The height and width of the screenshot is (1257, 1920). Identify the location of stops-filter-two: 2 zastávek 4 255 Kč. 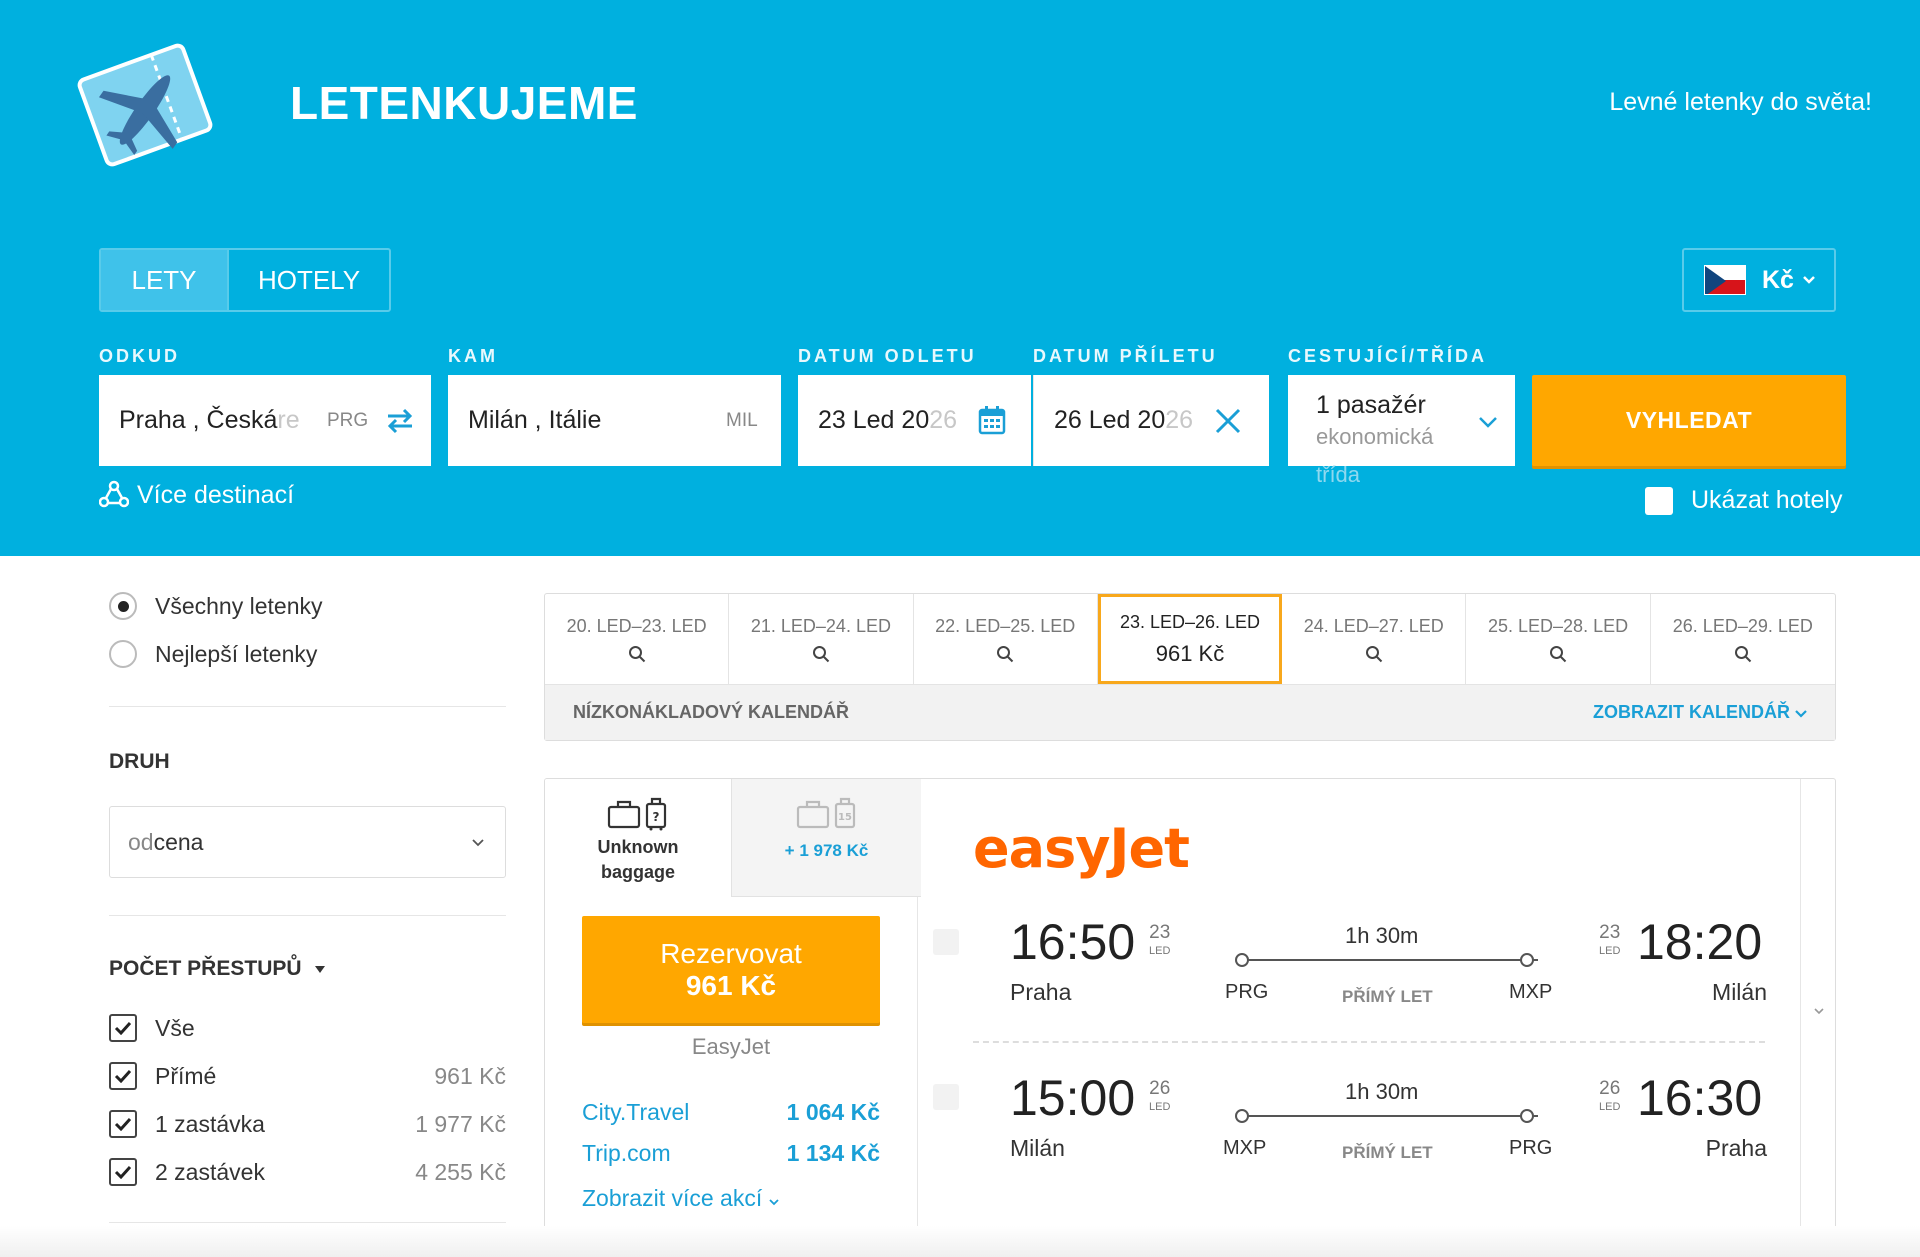
(307, 1172).